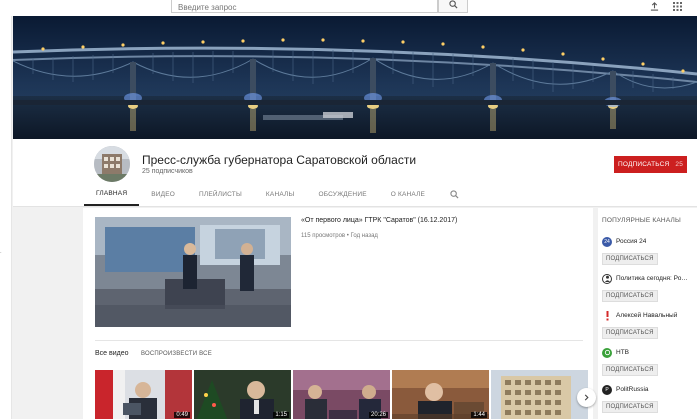 Image resolution: width=697 pixels, height=419 pixels. Describe the element at coordinates (677, 6) in the screenshot. I see `apps-grid-icon` at that location.